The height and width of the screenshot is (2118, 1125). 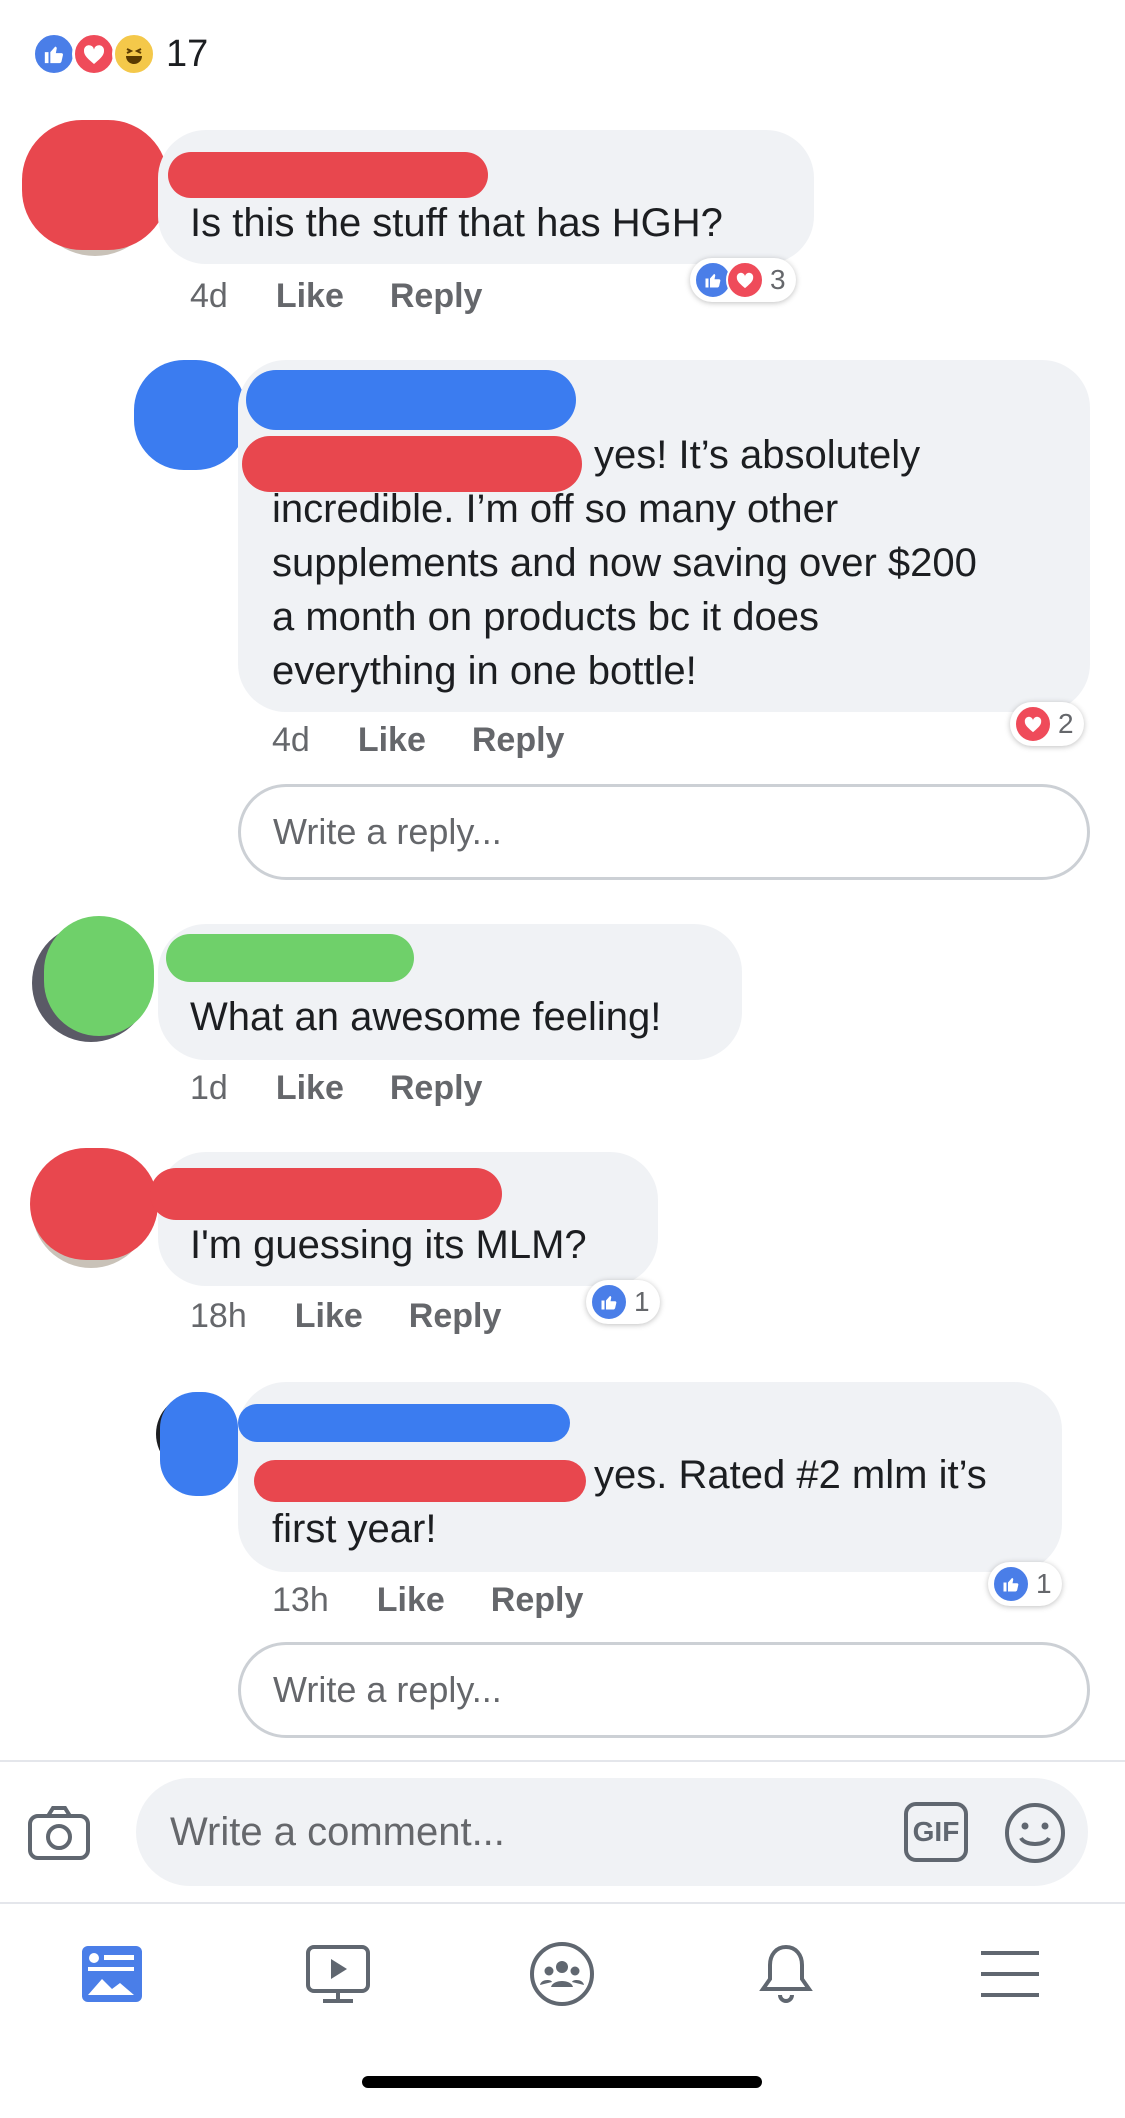 What do you see at coordinates (624, 563) in the screenshot?
I see `reply-text-line: supplements and now saving over $200` at bounding box center [624, 563].